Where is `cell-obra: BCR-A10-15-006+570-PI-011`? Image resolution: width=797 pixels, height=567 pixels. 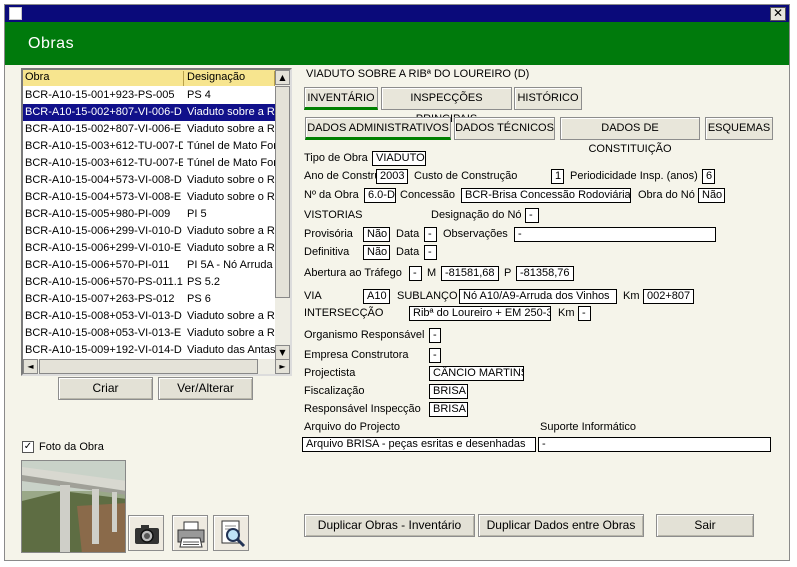 cell-obra: BCR-A10-15-006+570-PI-011 is located at coordinates (97, 265).